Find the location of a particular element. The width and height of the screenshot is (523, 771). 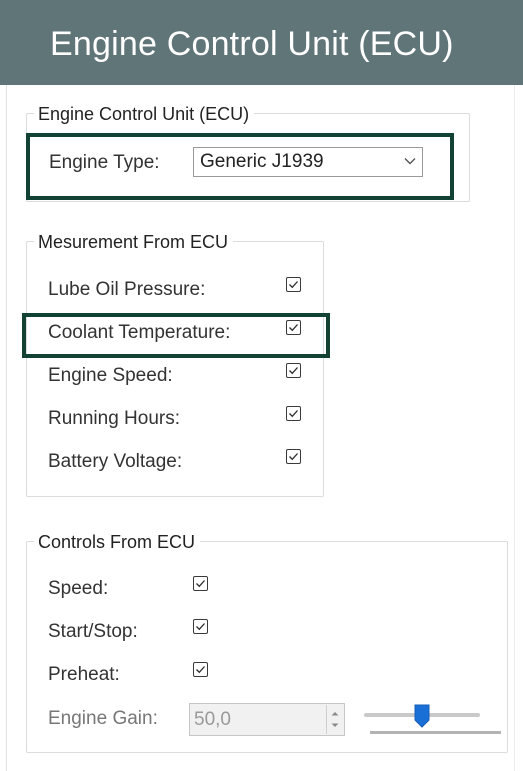

coolant-temperature-highlight is located at coordinates (176, 335).